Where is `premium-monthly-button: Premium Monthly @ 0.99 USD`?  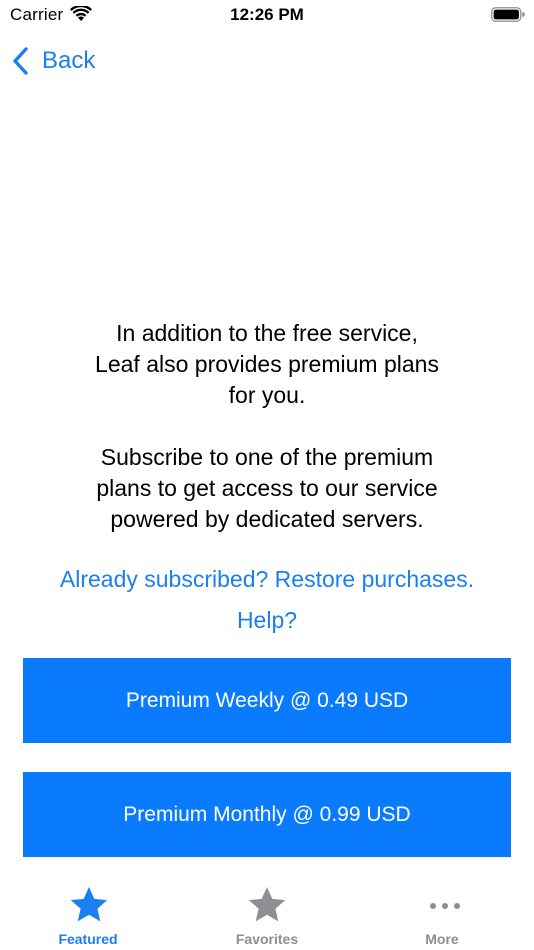
premium-monthly-button: Premium Monthly @ 0.99 USD is located at coordinates (267, 814).